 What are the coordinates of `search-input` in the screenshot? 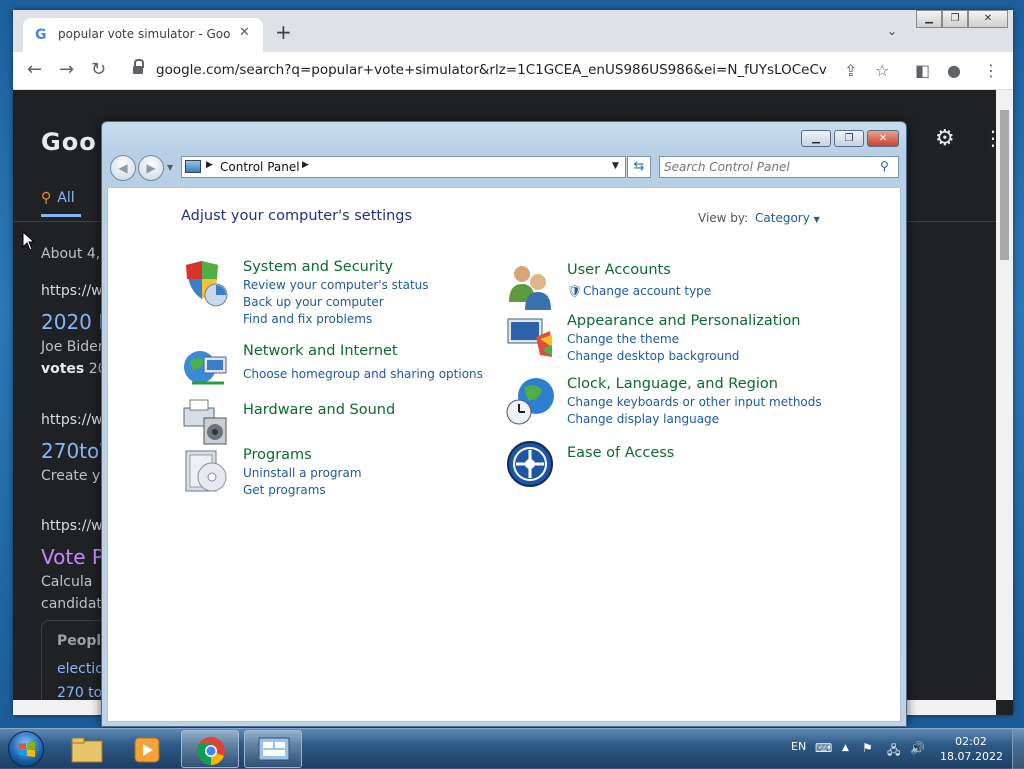 It's located at (769, 167).